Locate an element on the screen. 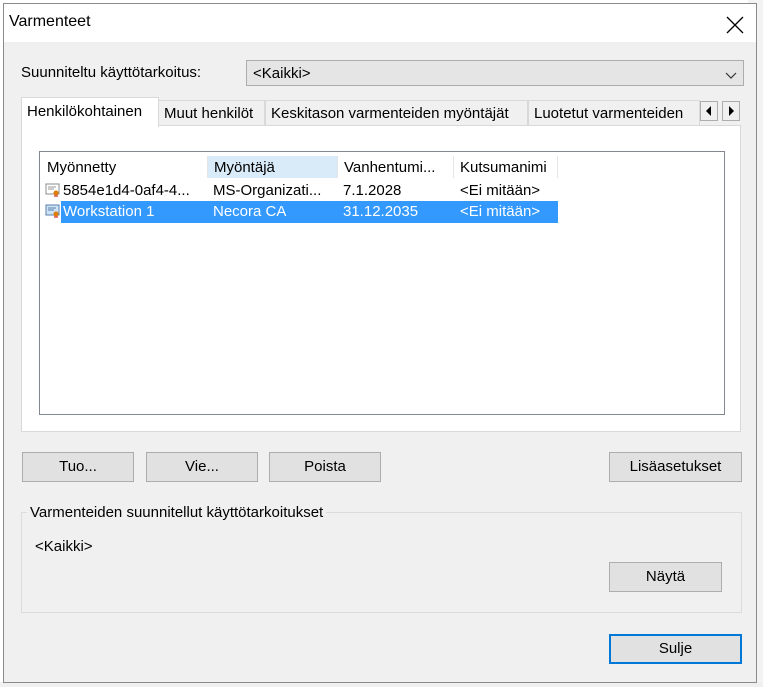 This screenshot has width=763, height=687. chevron-down-icon is located at coordinates (731, 73).